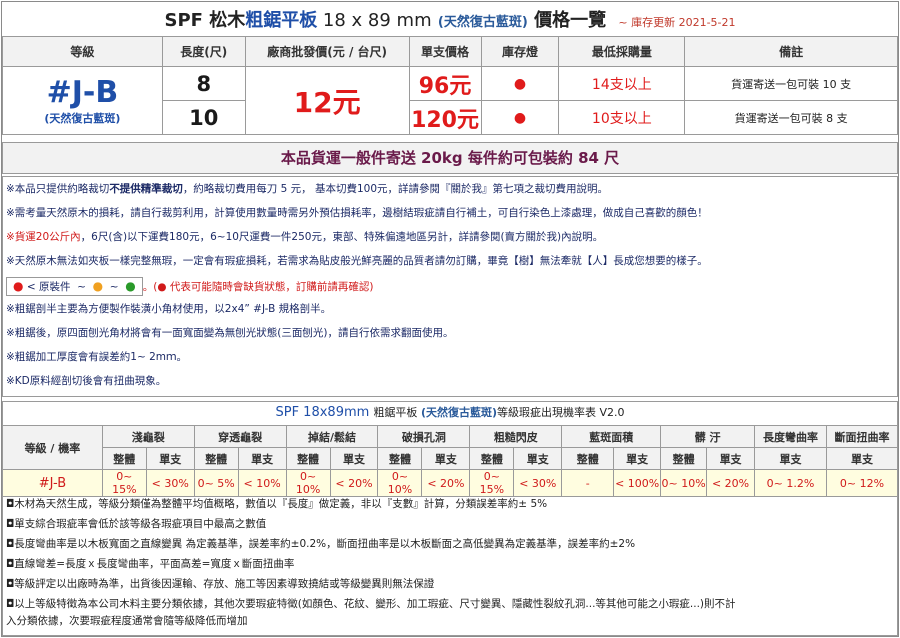  Describe the element at coordinates (52, 447) in the screenshot. I see `rate-grade-header: 等級 / 機率` at that location.